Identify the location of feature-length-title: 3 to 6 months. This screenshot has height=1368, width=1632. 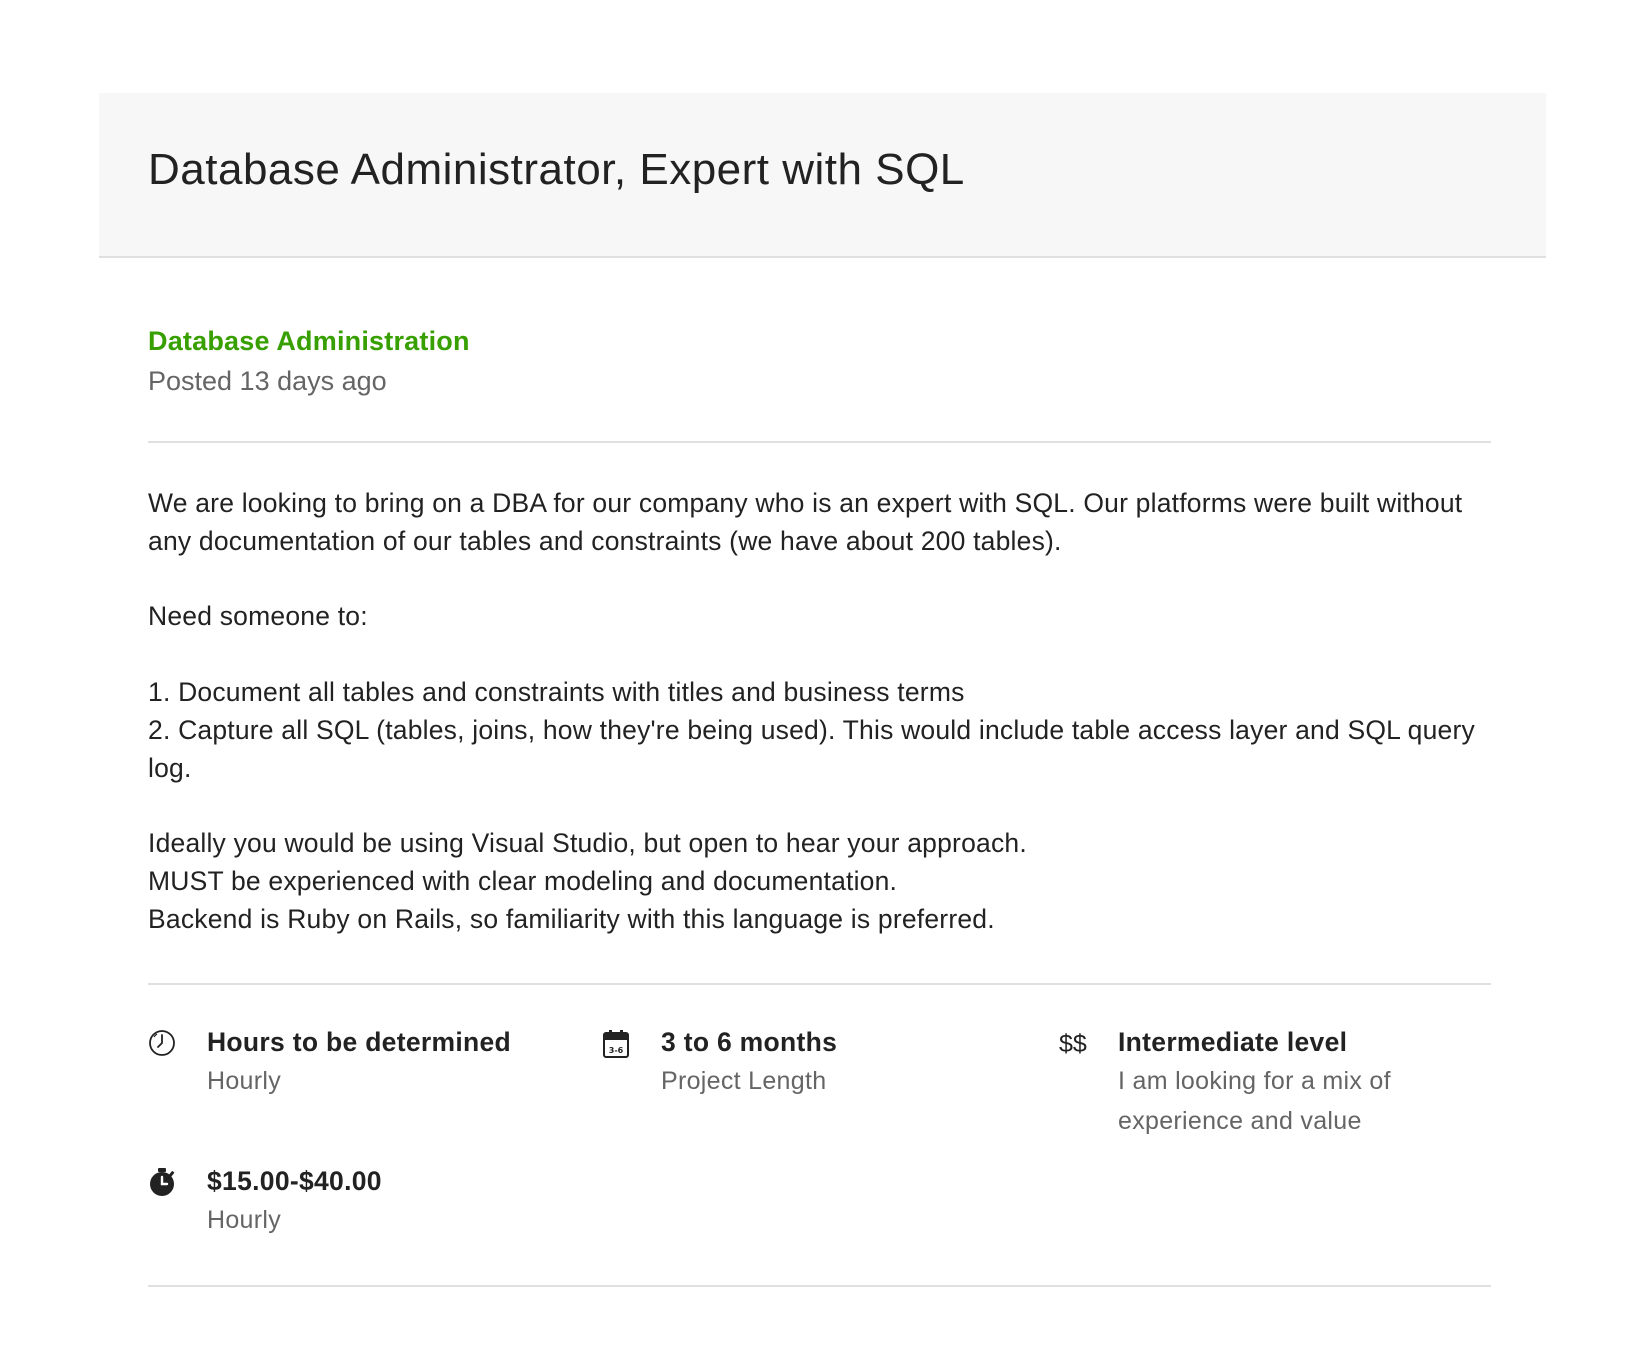
(749, 1041).